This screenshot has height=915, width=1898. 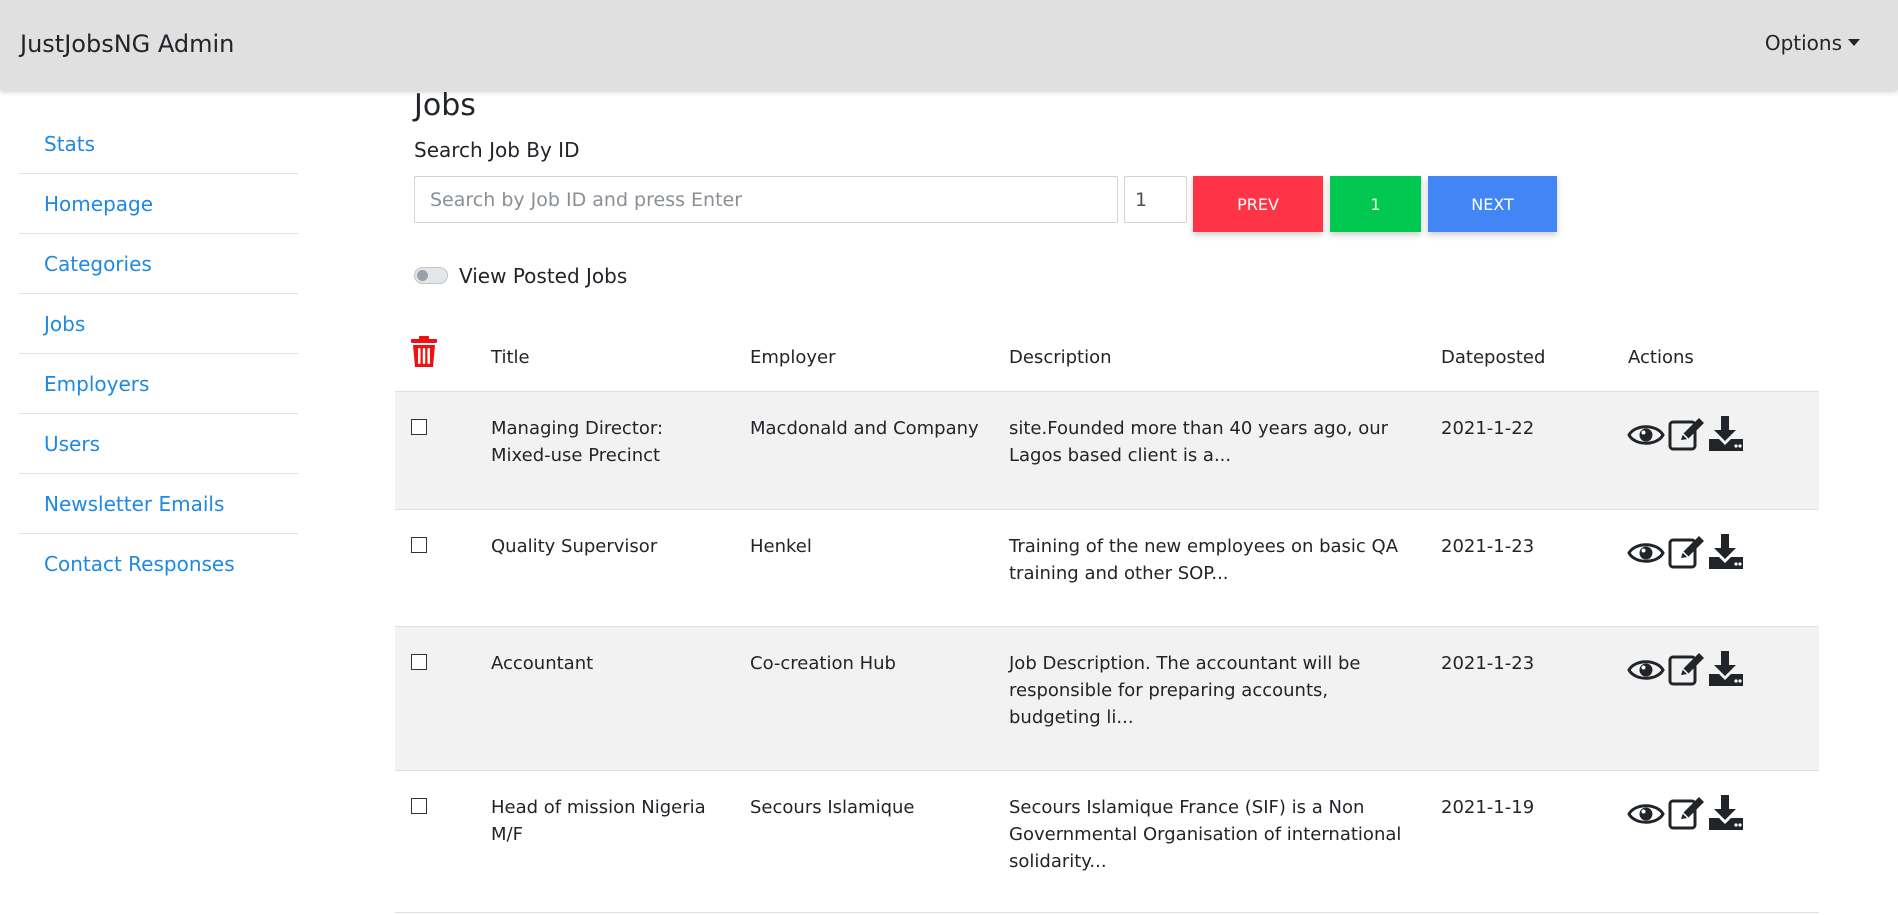 I want to click on view-posted-jobs-toggle, so click(x=431, y=275).